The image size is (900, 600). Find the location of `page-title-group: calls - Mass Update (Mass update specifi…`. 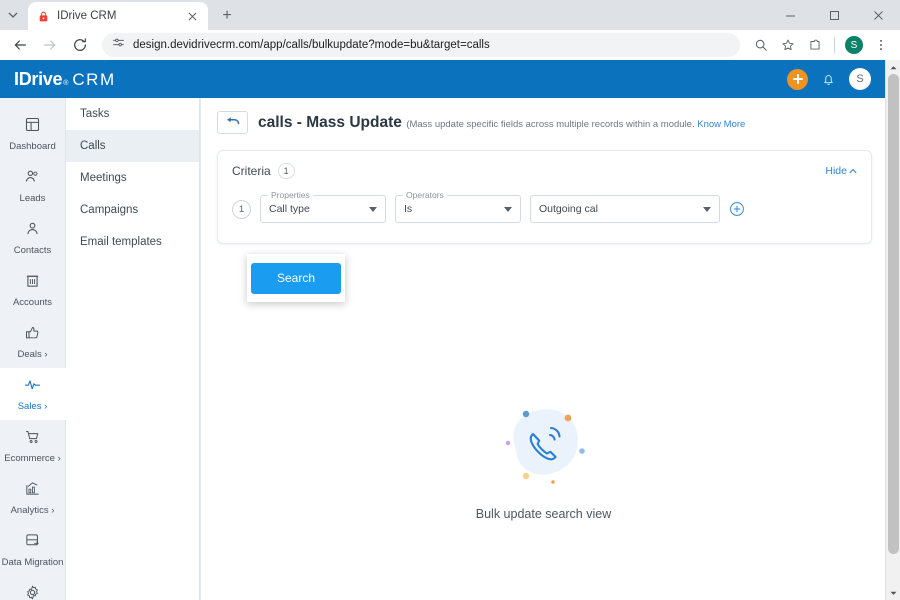

page-title-group: calls - Mass Update (Mass update specifi… is located at coordinates (501, 123).